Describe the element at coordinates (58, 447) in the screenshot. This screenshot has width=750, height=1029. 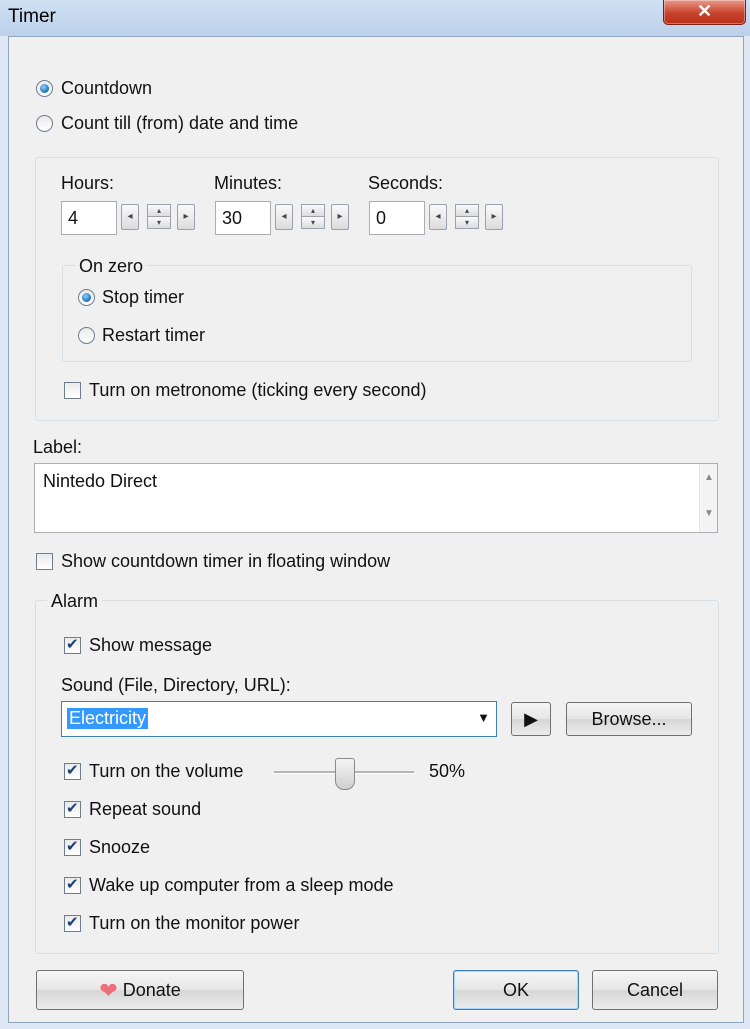
I see `label-caption: Label:` at that location.